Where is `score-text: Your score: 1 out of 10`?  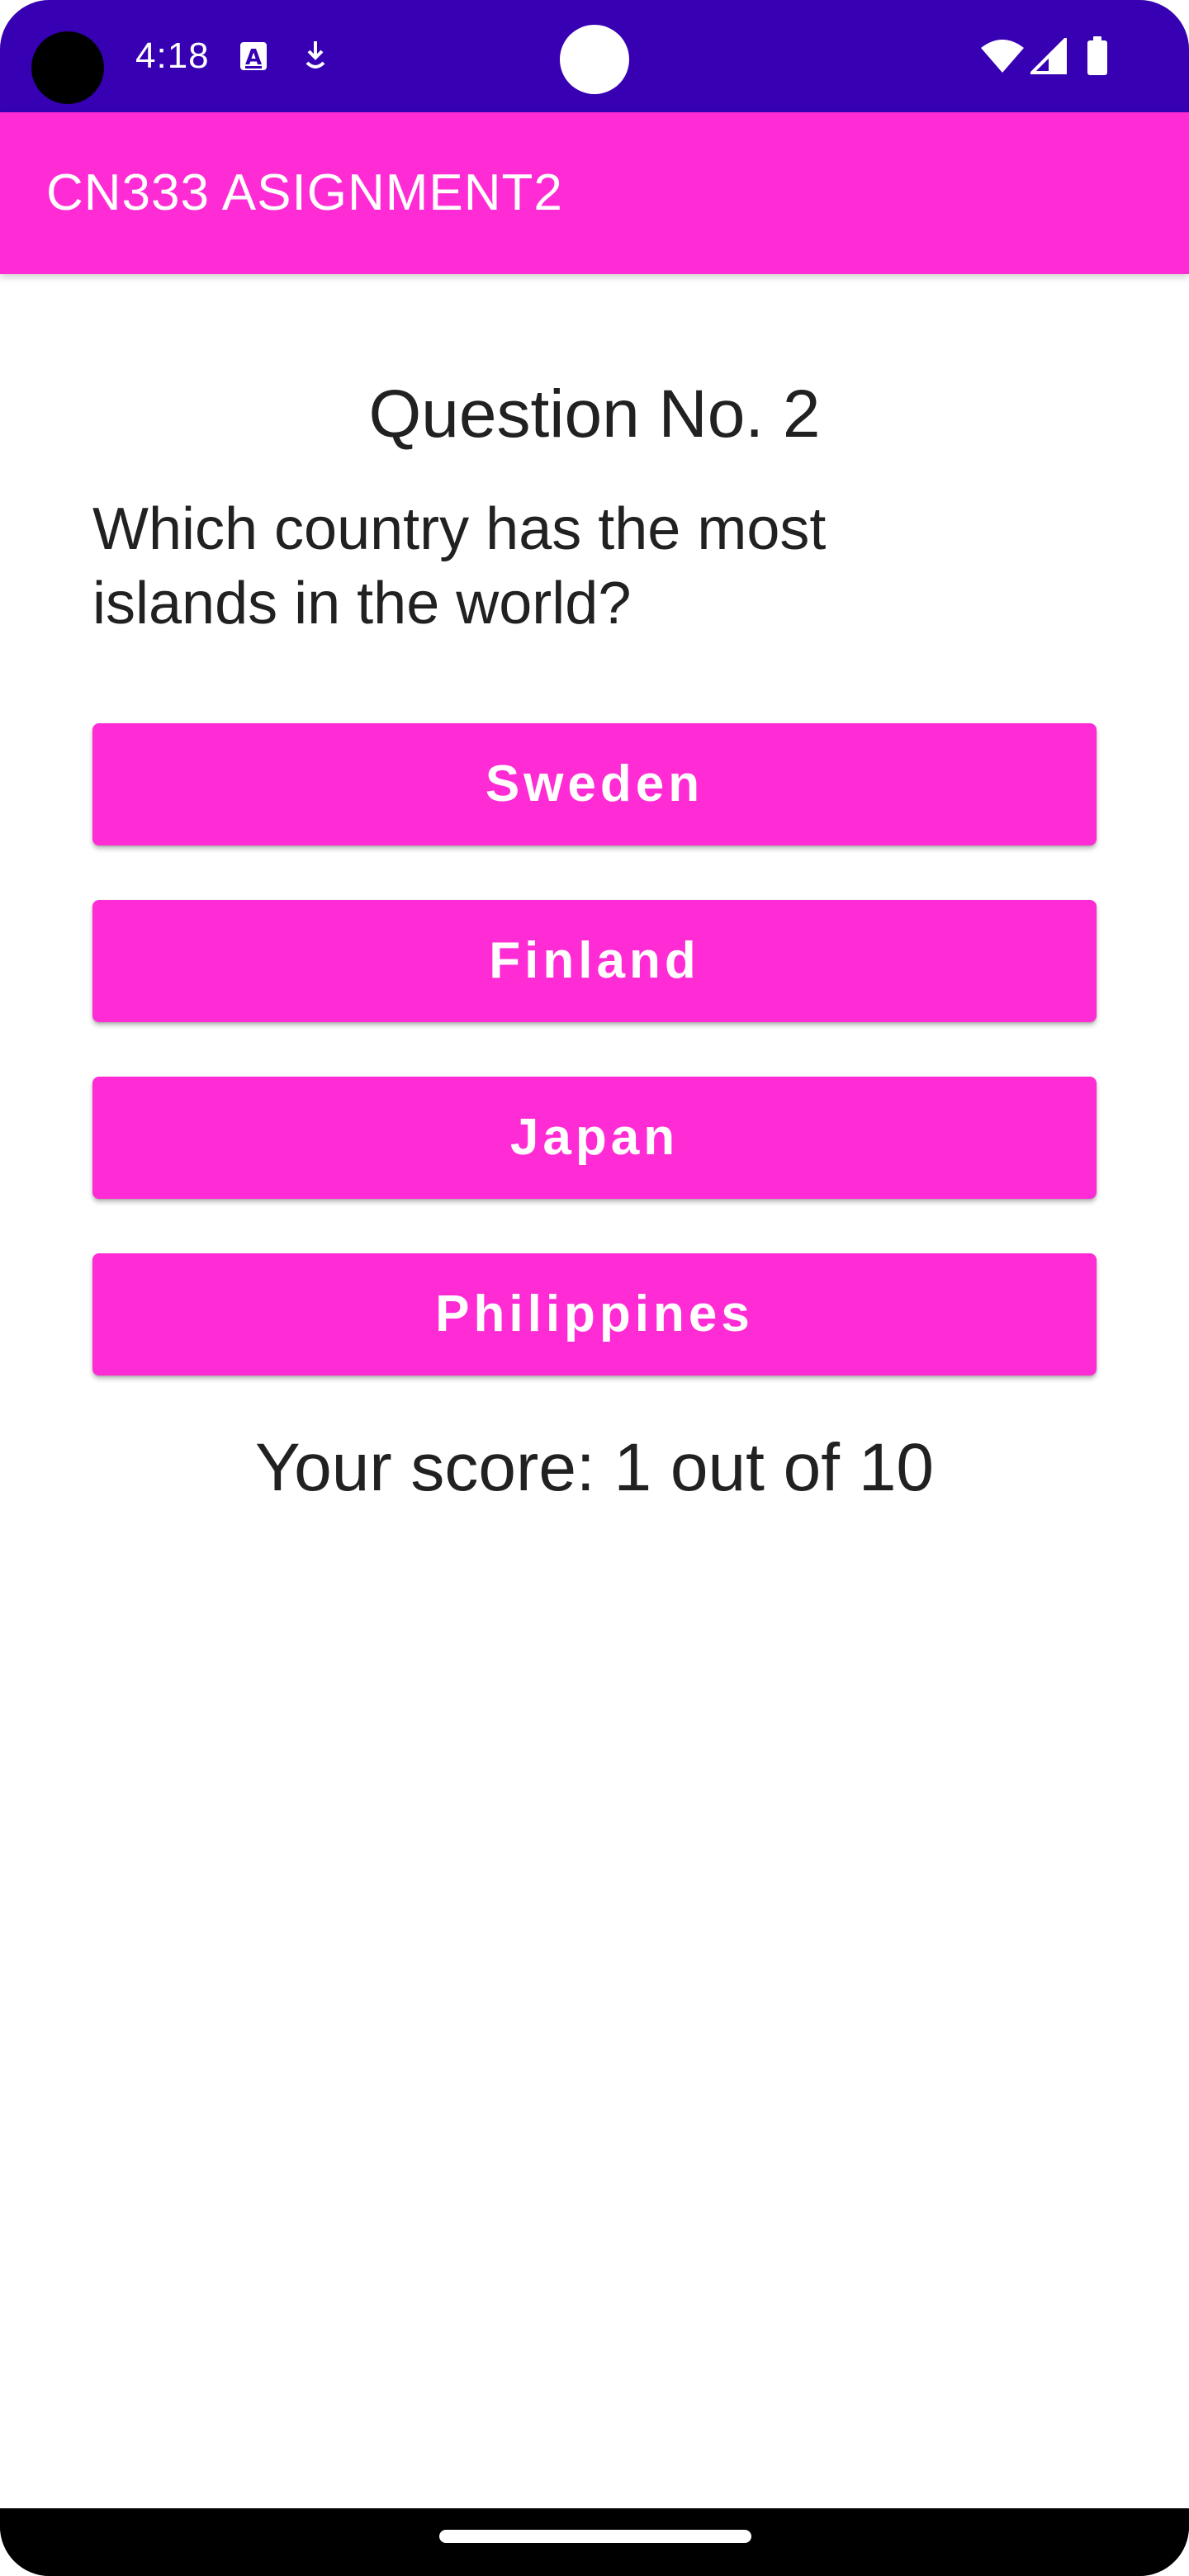
score-text: Your score: 1 out of 10 is located at coordinates (594, 1467).